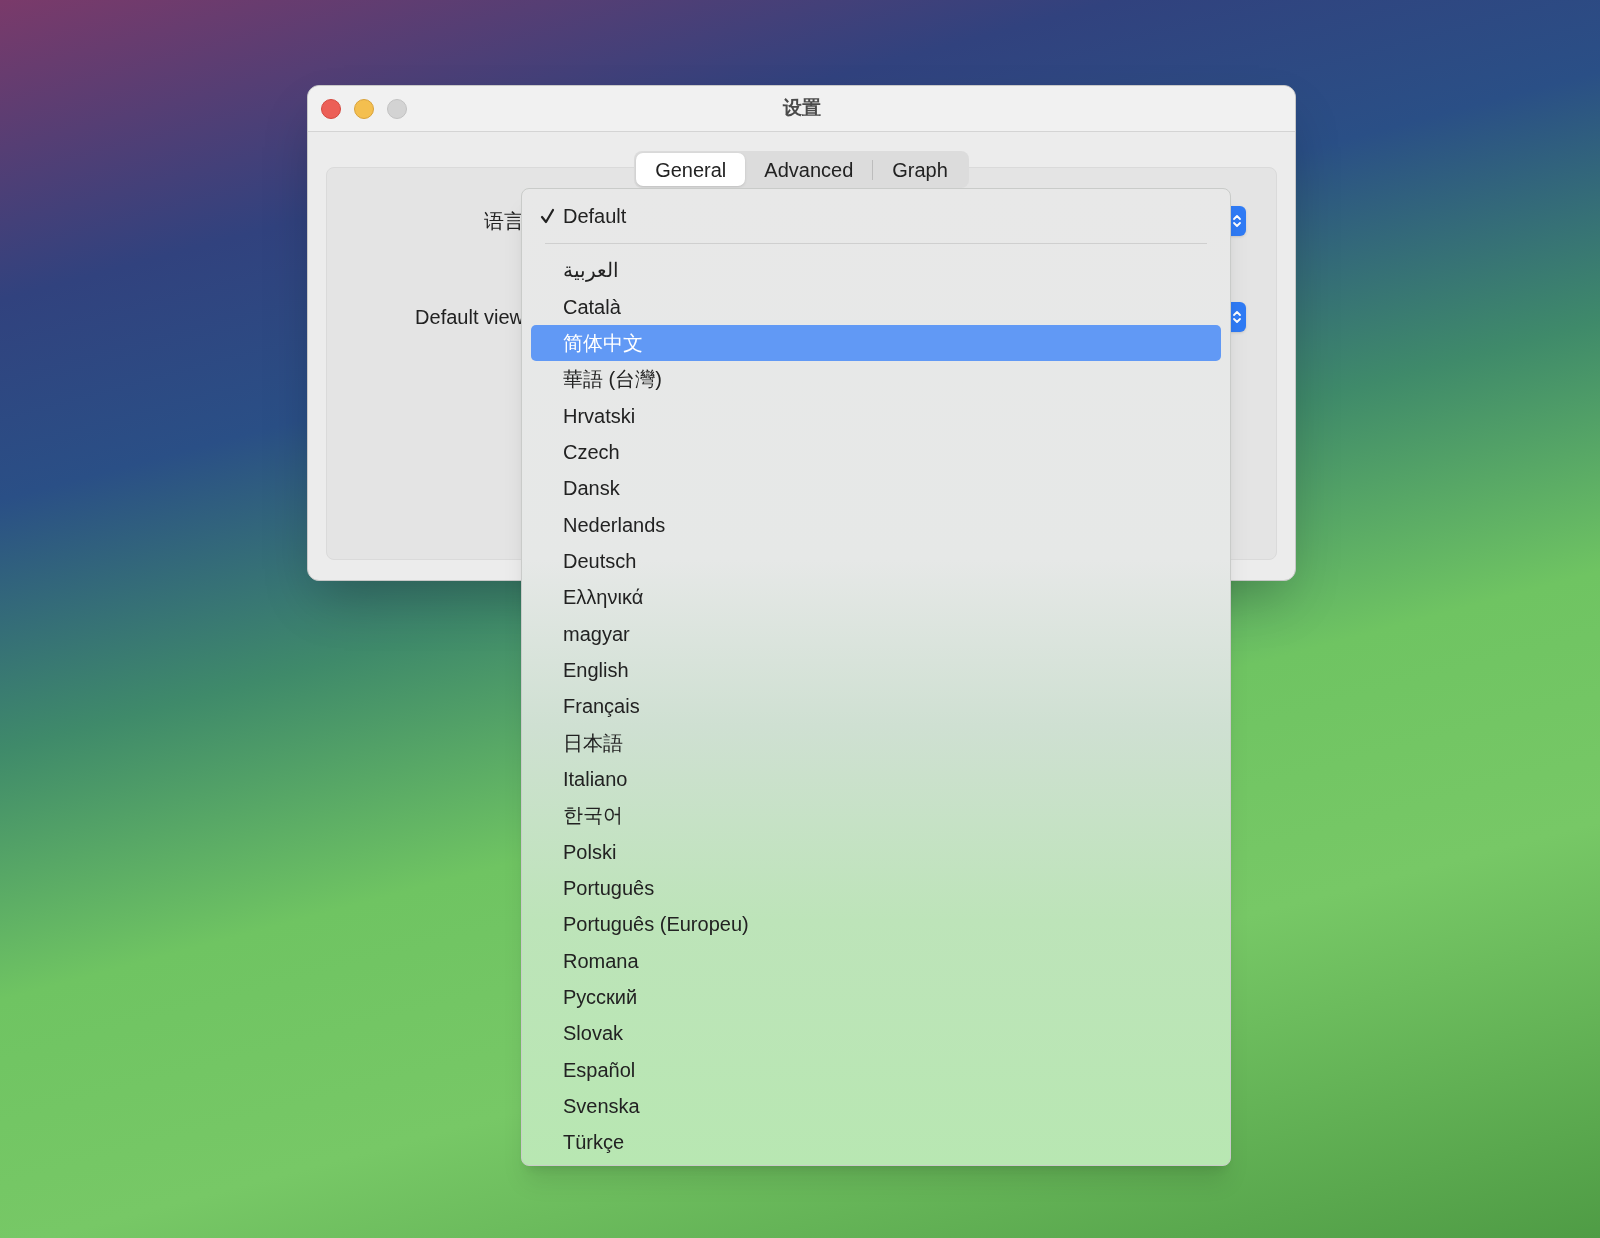 Image resolution: width=1600 pixels, height=1238 pixels. What do you see at coordinates (876, 960) in the screenshot?
I see `menu-item: Romana` at bounding box center [876, 960].